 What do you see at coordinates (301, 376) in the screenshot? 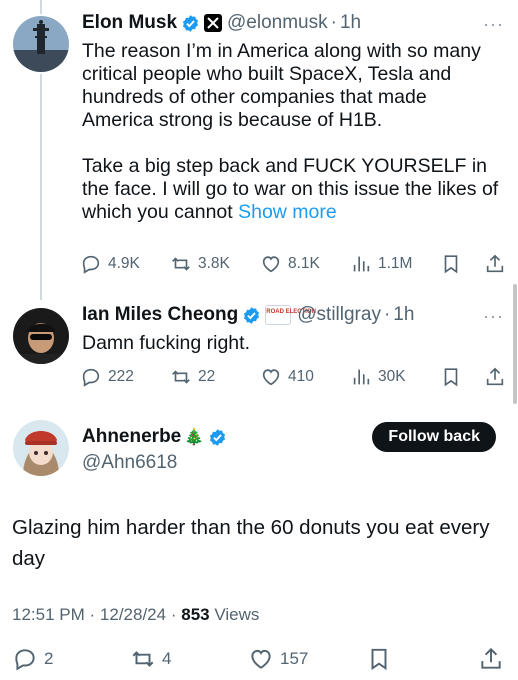
I see `like-count: 410` at bounding box center [301, 376].